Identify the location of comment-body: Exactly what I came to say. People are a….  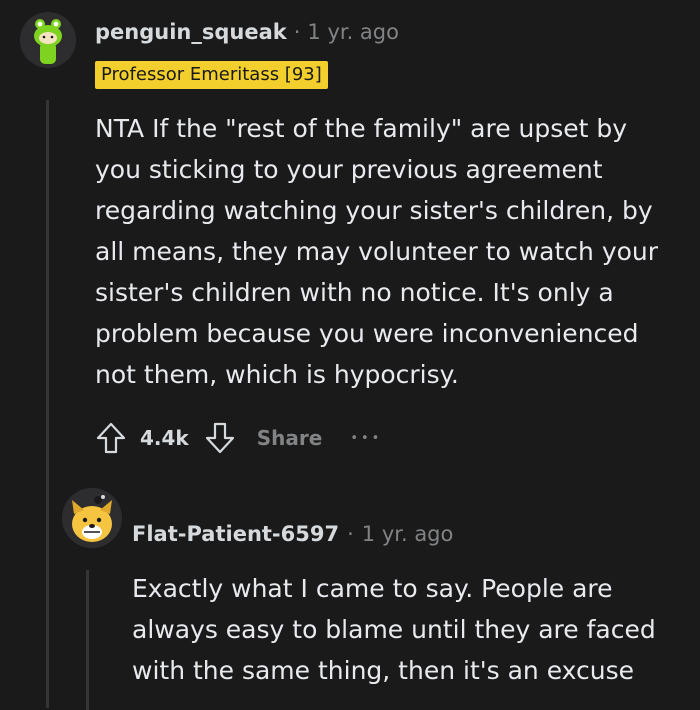
(412, 629).